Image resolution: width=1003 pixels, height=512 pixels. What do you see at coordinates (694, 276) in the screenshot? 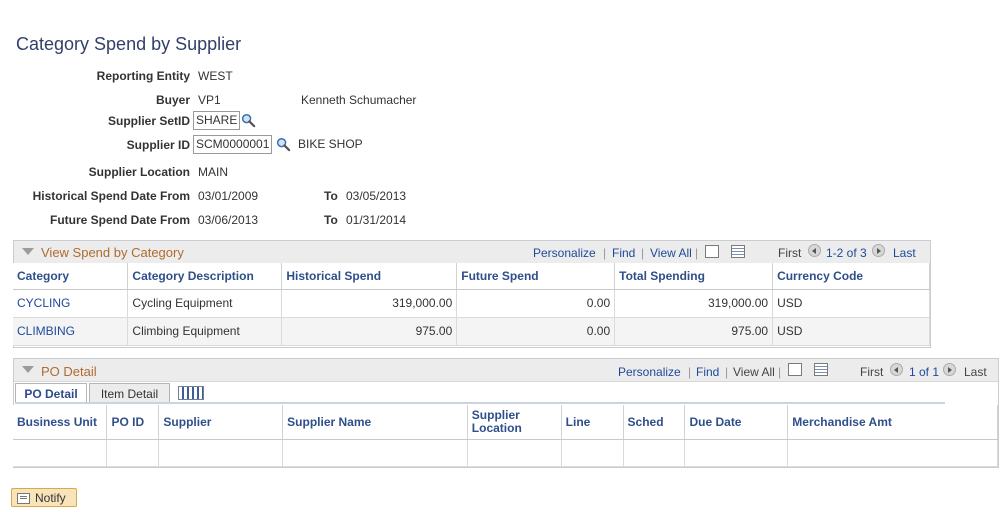
I see `column-header: Total Spending` at bounding box center [694, 276].